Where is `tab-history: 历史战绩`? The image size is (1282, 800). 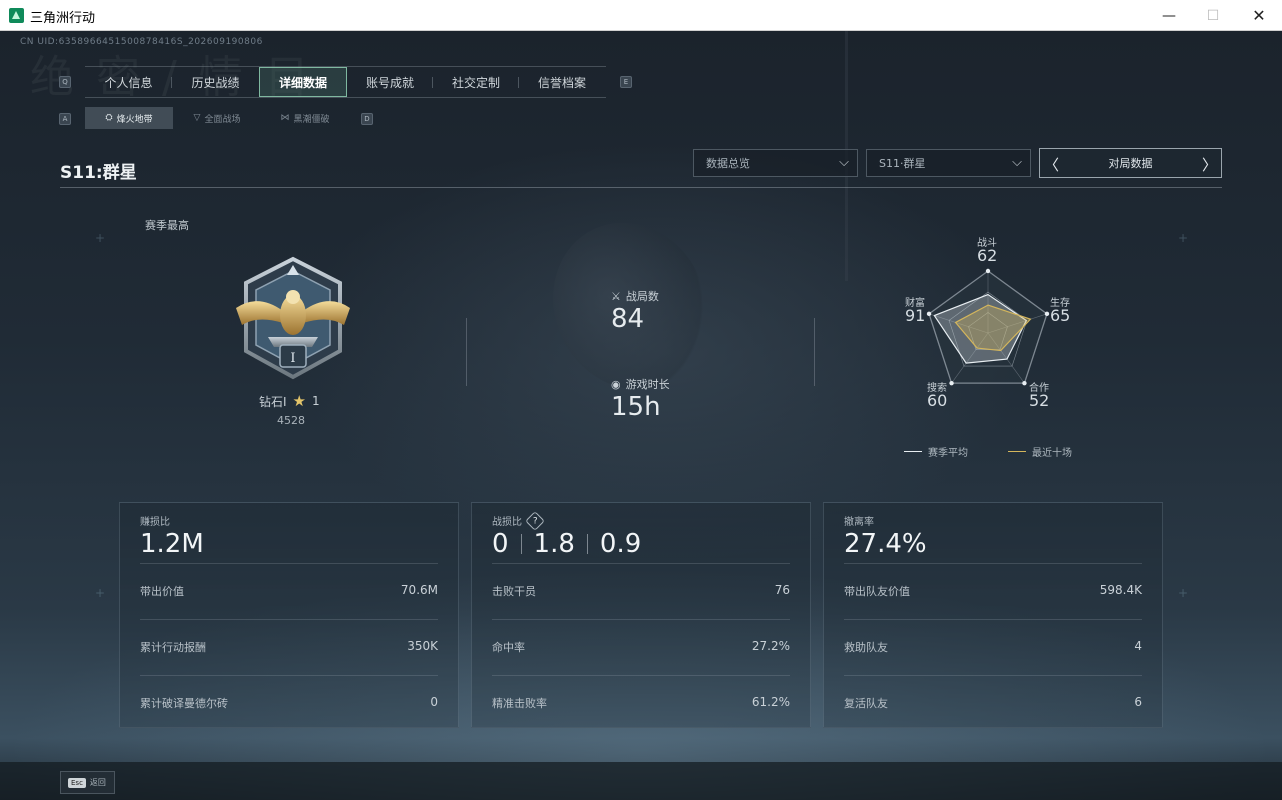 tab-history: 历史战绩 is located at coordinates (215, 82).